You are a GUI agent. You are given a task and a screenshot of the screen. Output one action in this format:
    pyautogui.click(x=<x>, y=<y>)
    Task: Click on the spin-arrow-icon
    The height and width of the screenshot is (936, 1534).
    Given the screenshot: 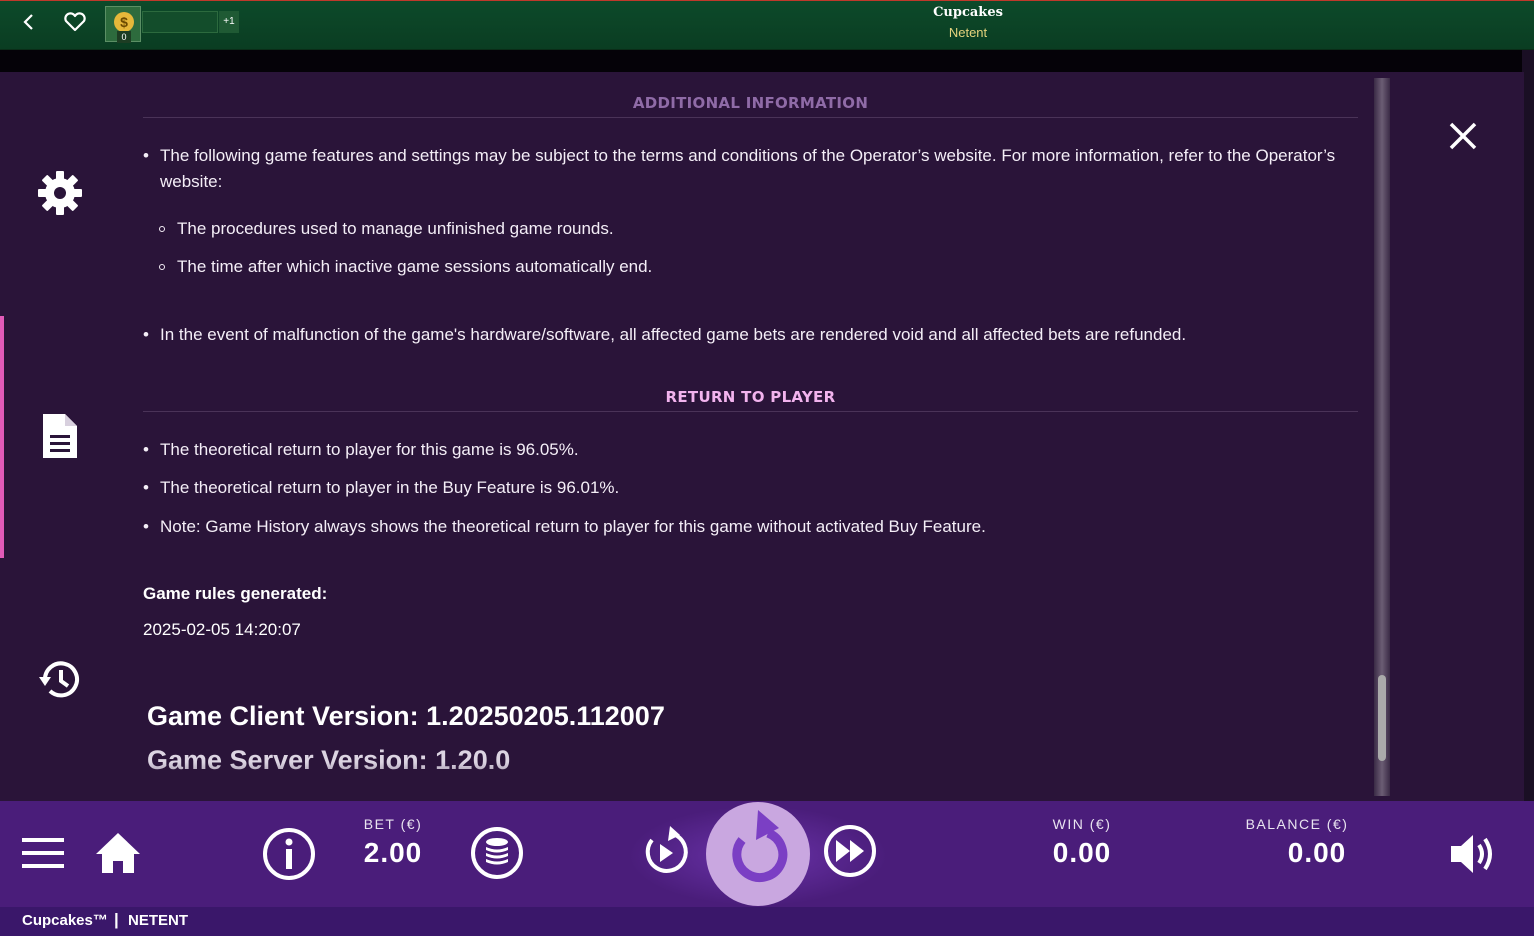 What is the action you would take?
    pyautogui.click(x=760, y=846)
    